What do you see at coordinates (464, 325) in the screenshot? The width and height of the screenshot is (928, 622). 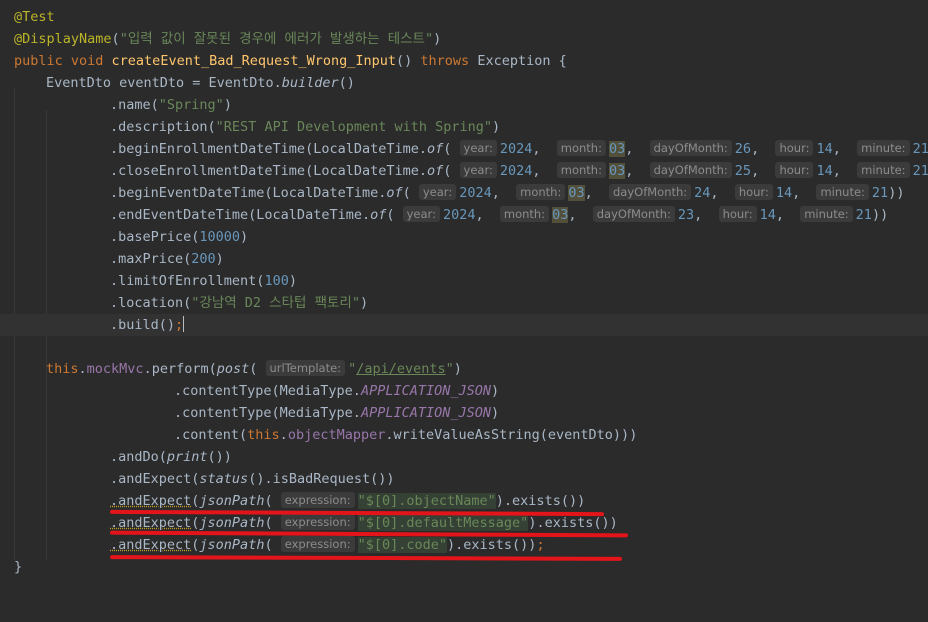 I see `code-line-15: .build();` at bounding box center [464, 325].